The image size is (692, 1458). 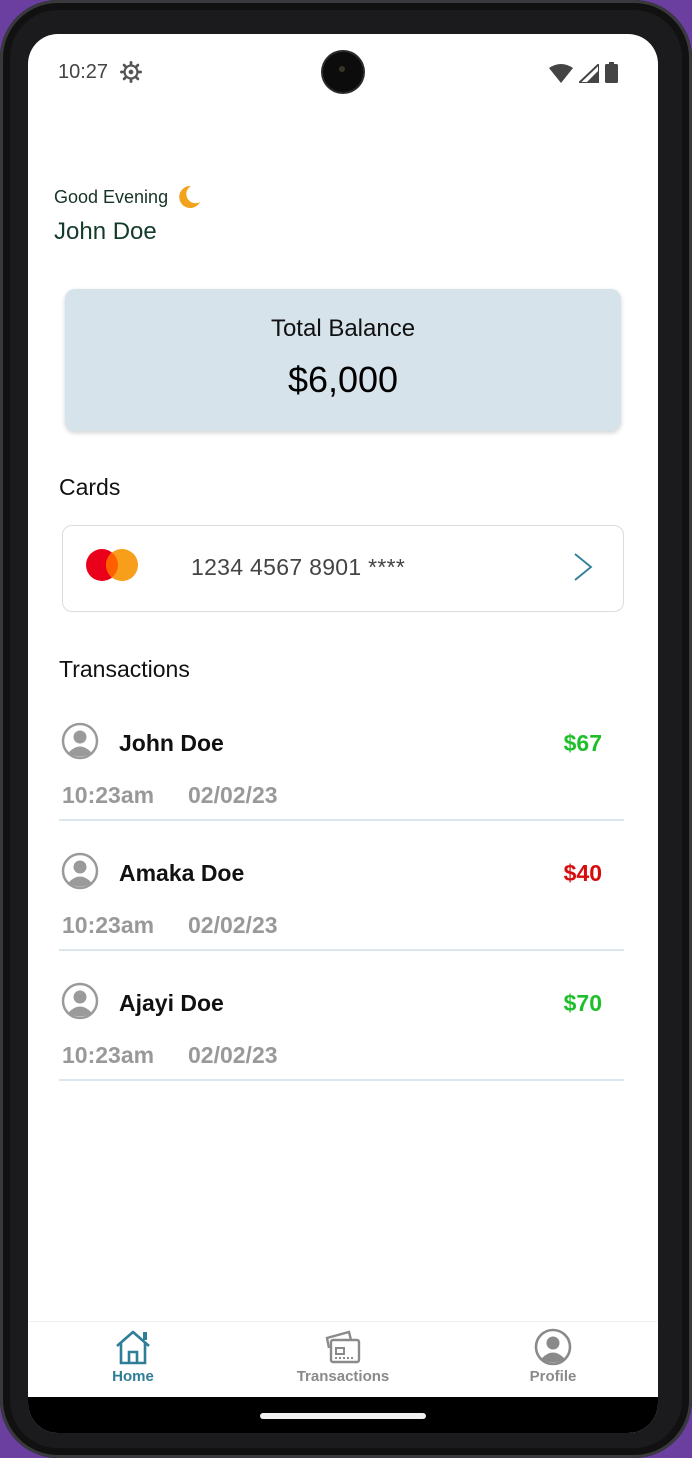 What do you see at coordinates (182, 873) in the screenshot?
I see `transaction-name: Amaka Doe` at bounding box center [182, 873].